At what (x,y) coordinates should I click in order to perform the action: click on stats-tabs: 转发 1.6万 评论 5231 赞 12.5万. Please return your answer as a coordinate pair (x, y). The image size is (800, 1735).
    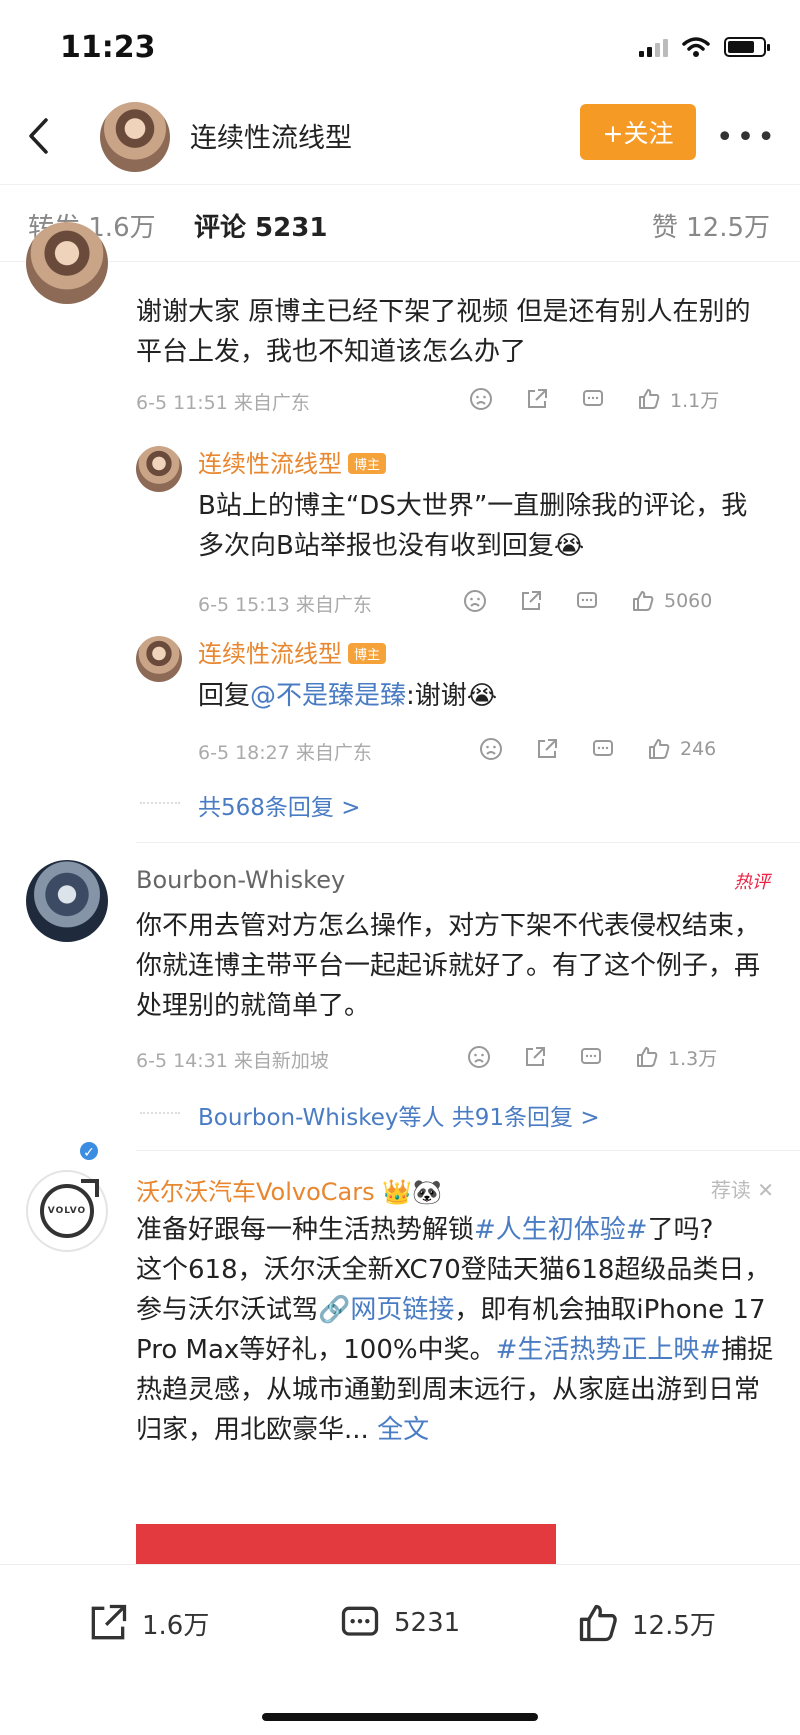
    Looking at the image, I should click on (400, 223).